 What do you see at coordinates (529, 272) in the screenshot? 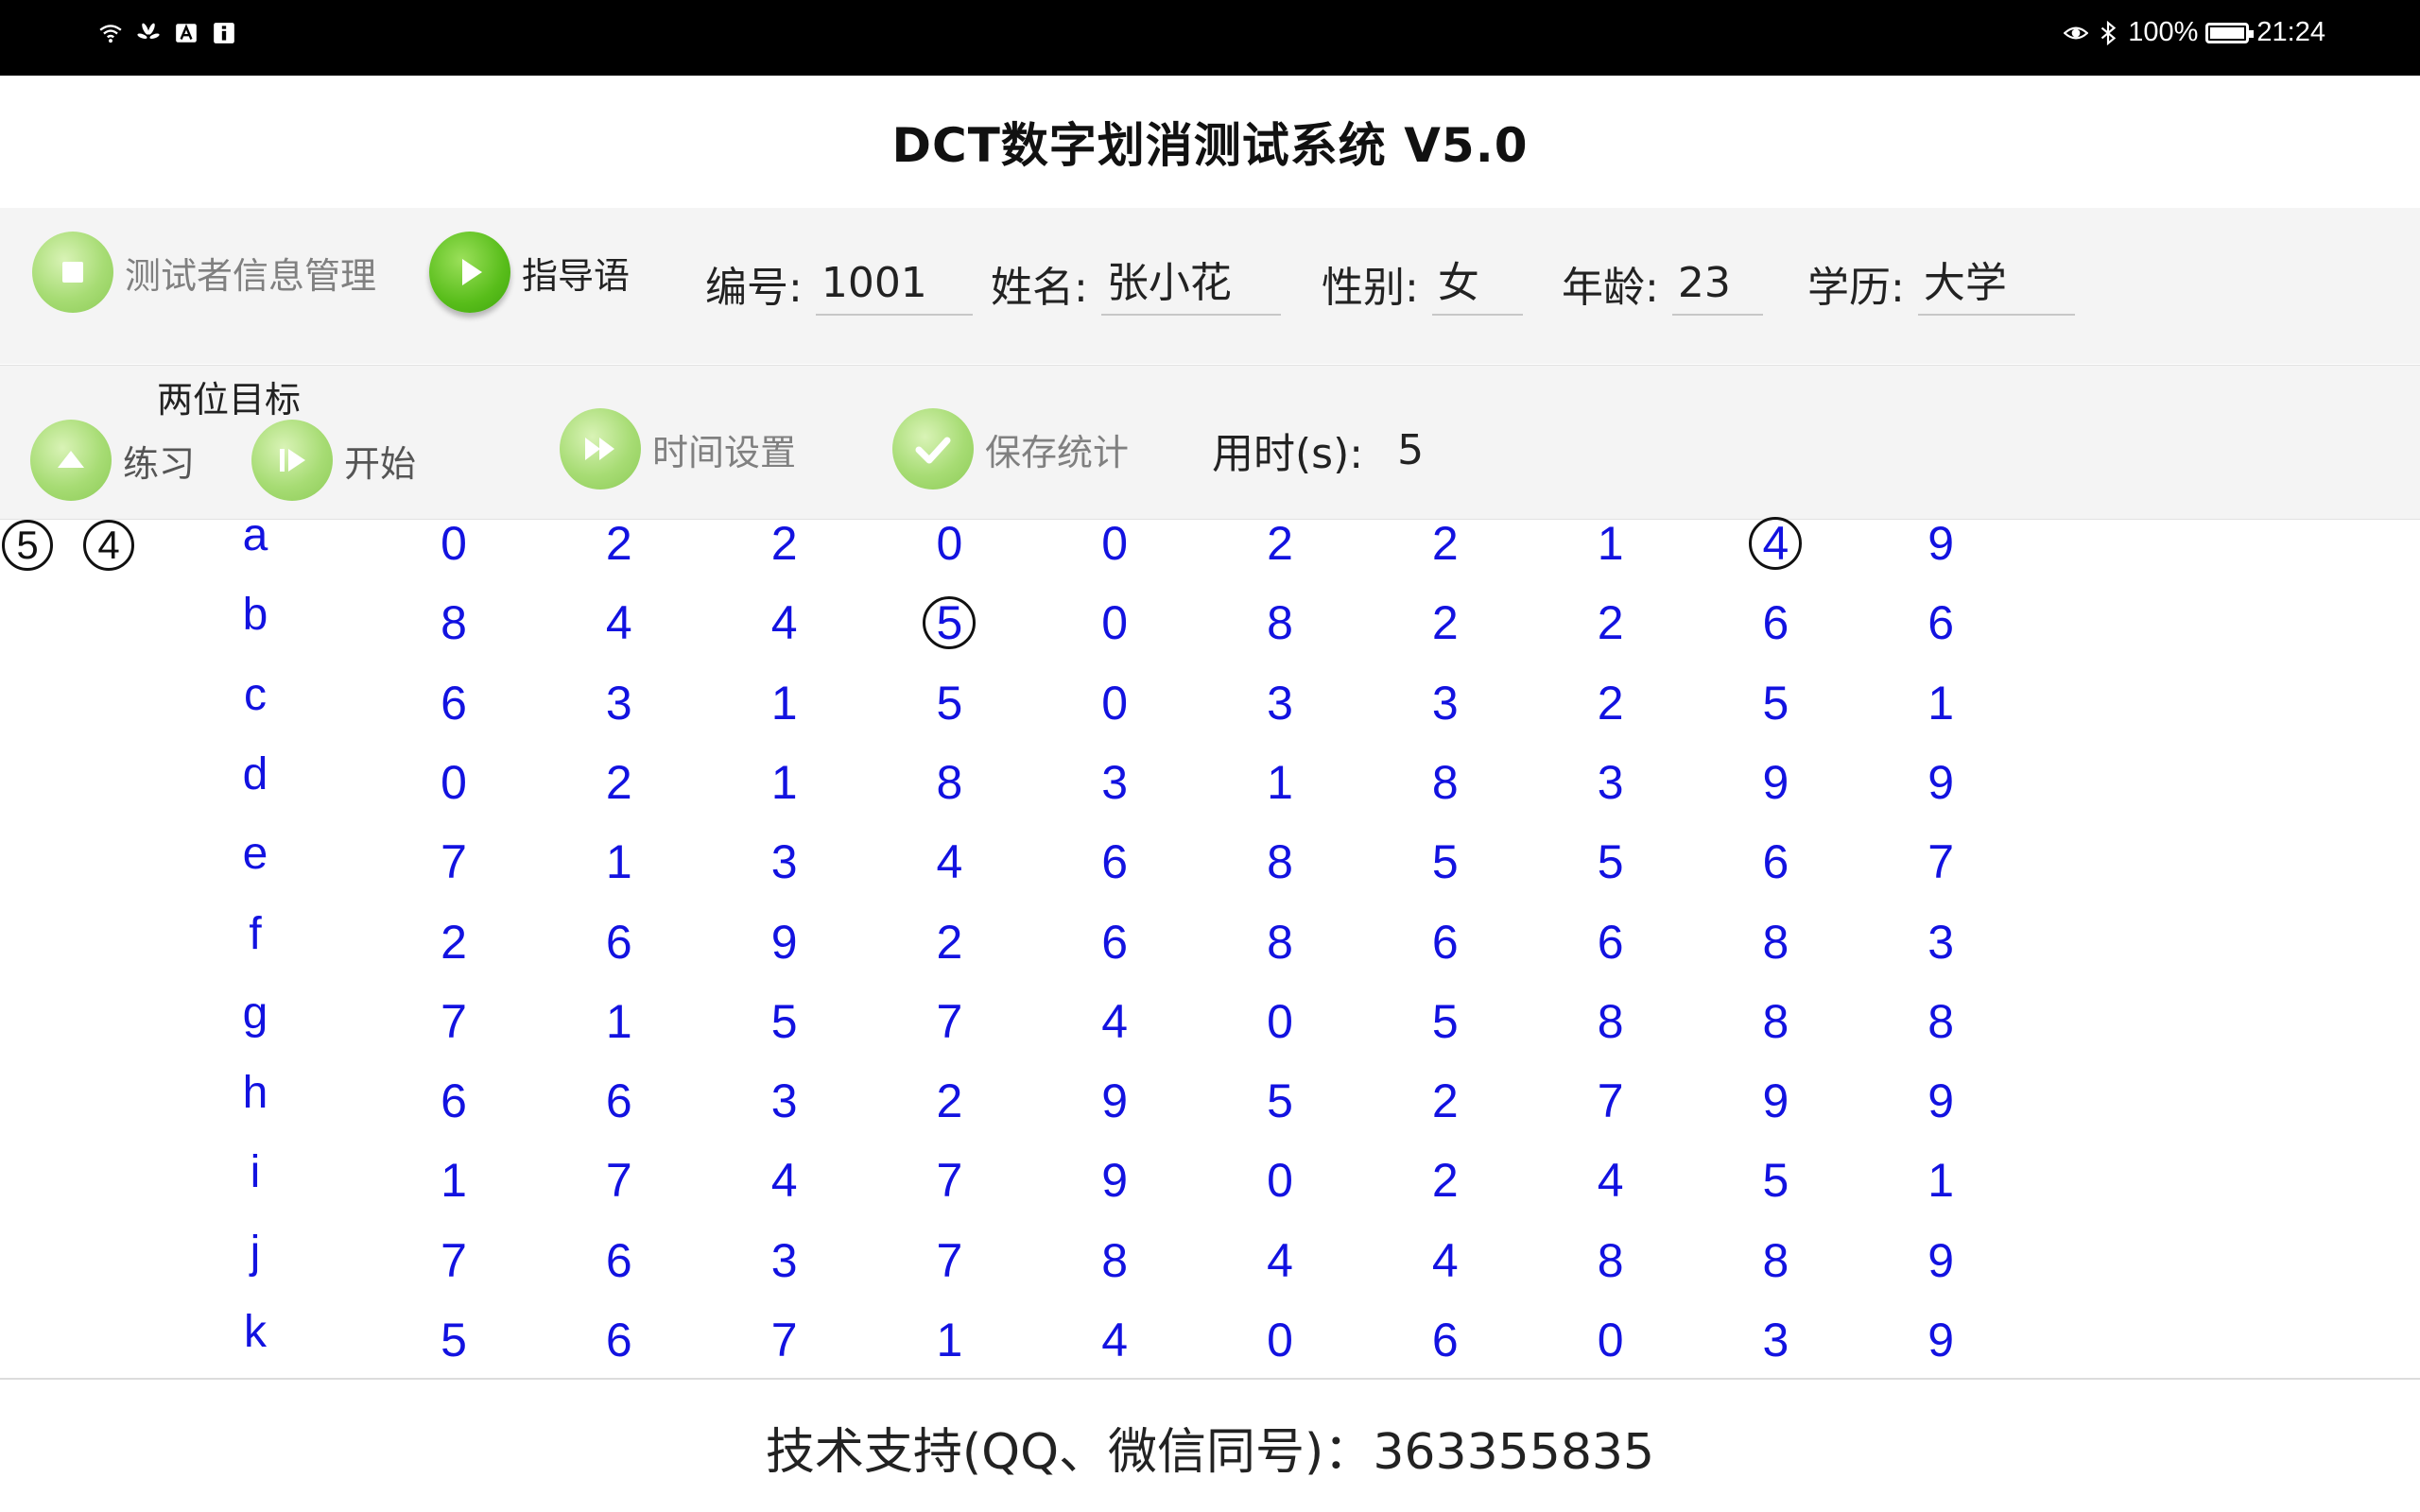
I see `guide-button: 指导语` at bounding box center [529, 272].